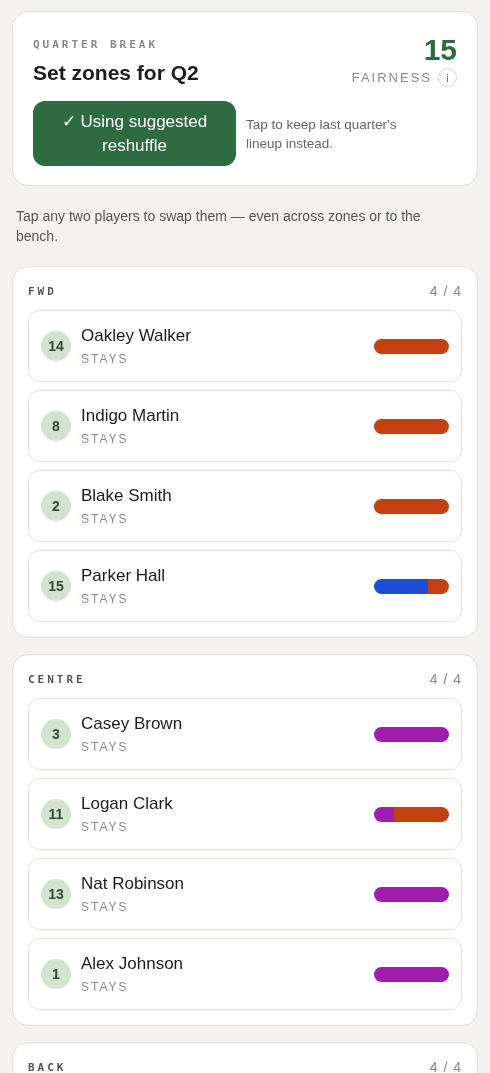 This screenshot has width=490, height=1073. I want to click on player-row: 13 Nat Robinson STAYS, so click(245, 894).